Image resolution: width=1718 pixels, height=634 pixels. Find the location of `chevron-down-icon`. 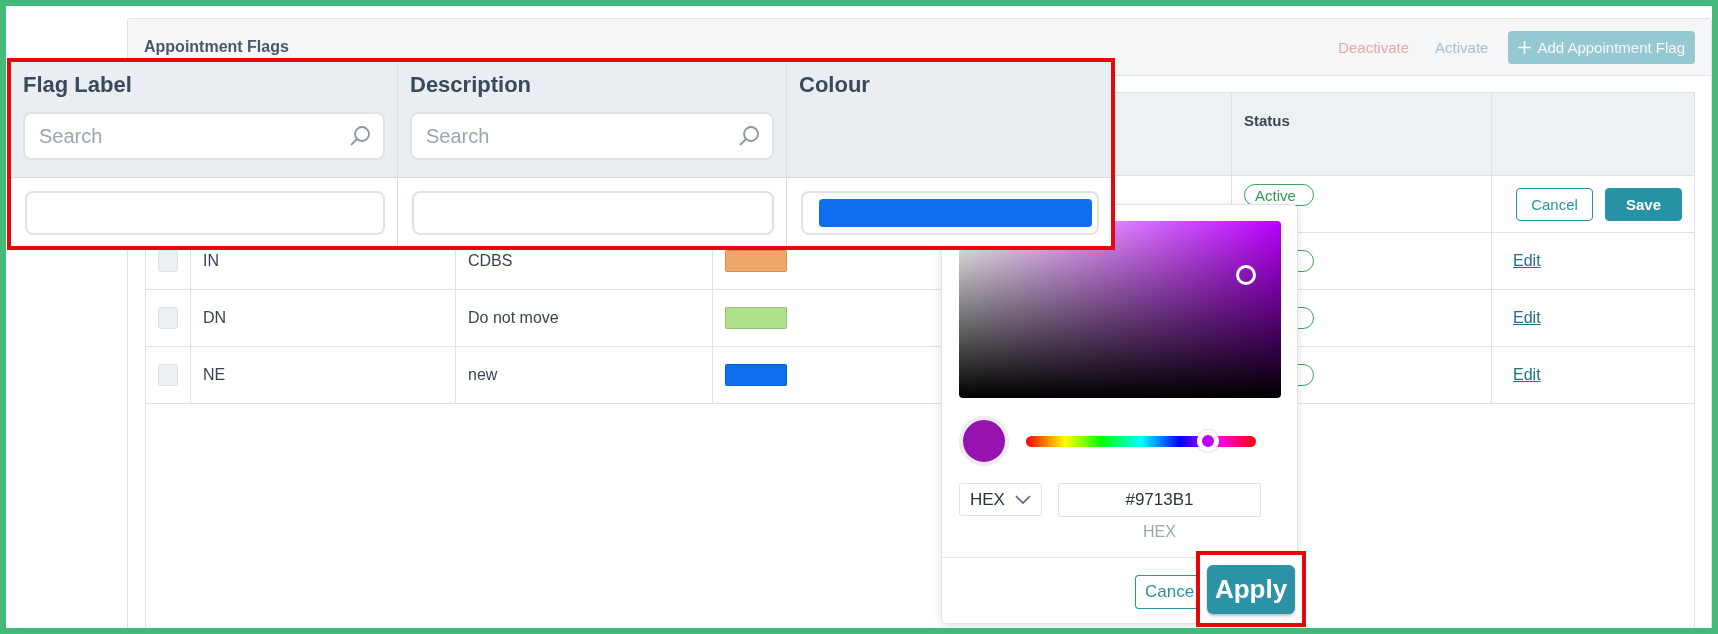

chevron-down-icon is located at coordinates (1023, 499).